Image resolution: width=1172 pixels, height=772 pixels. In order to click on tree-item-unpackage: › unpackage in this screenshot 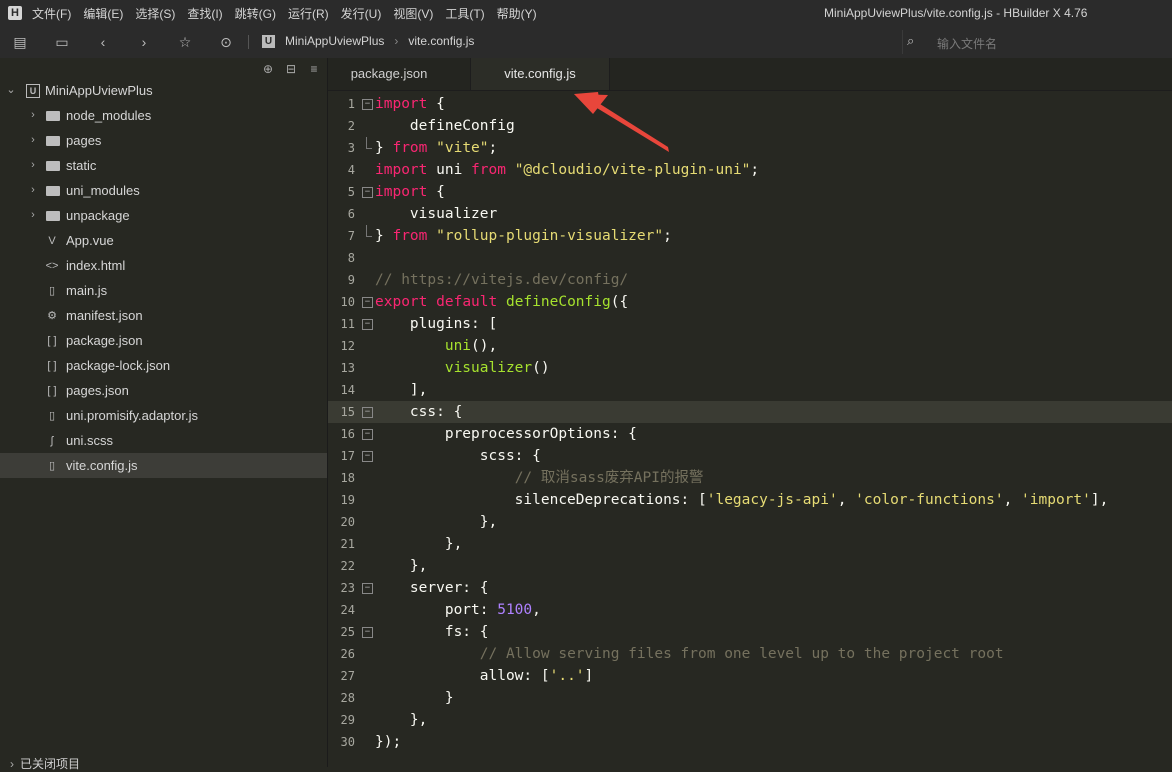, I will do `click(163, 215)`.